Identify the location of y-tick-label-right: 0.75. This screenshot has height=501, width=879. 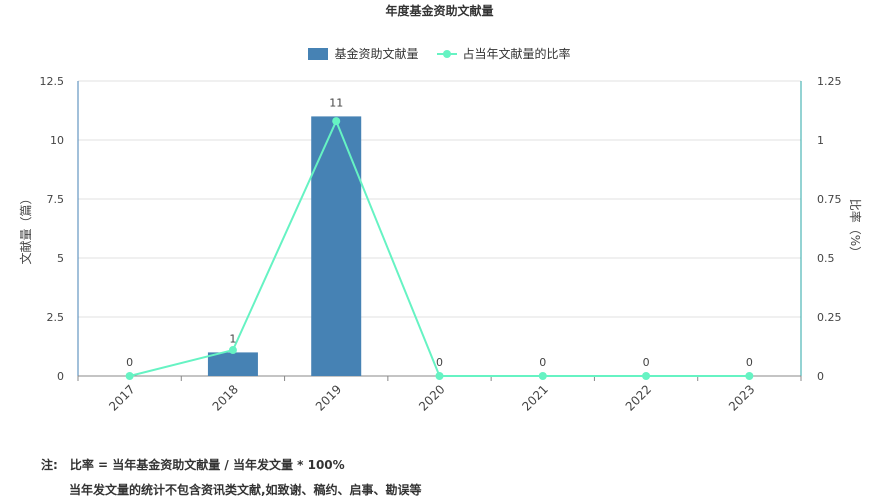
(829, 199).